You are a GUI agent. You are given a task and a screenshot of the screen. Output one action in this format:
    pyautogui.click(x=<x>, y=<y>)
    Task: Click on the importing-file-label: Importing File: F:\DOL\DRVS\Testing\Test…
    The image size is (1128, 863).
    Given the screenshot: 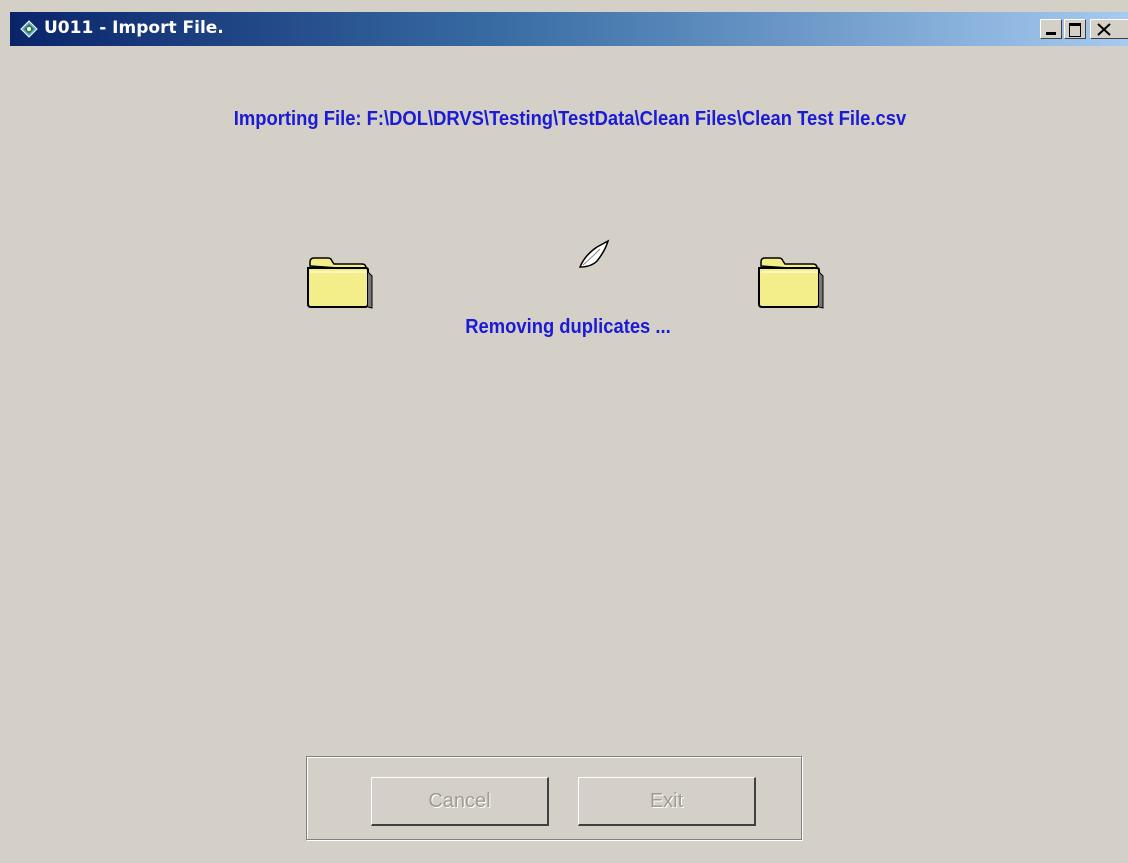 What is the action you would take?
    pyautogui.click(x=570, y=119)
    